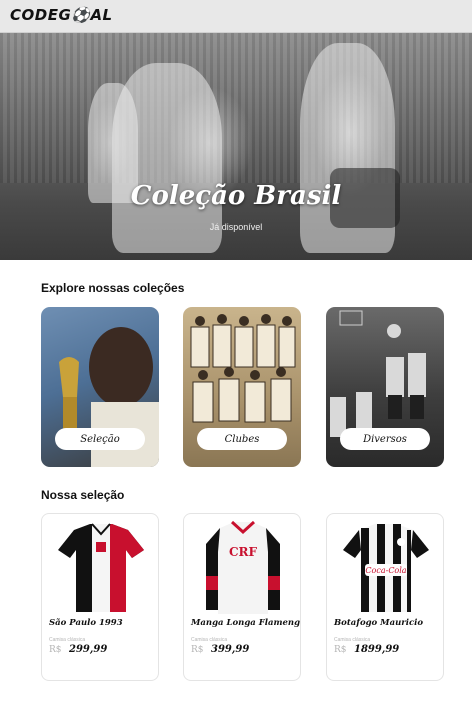 This screenshot has height=727, width=472. I want to click on product-price: 399,99, so click(230, 649).